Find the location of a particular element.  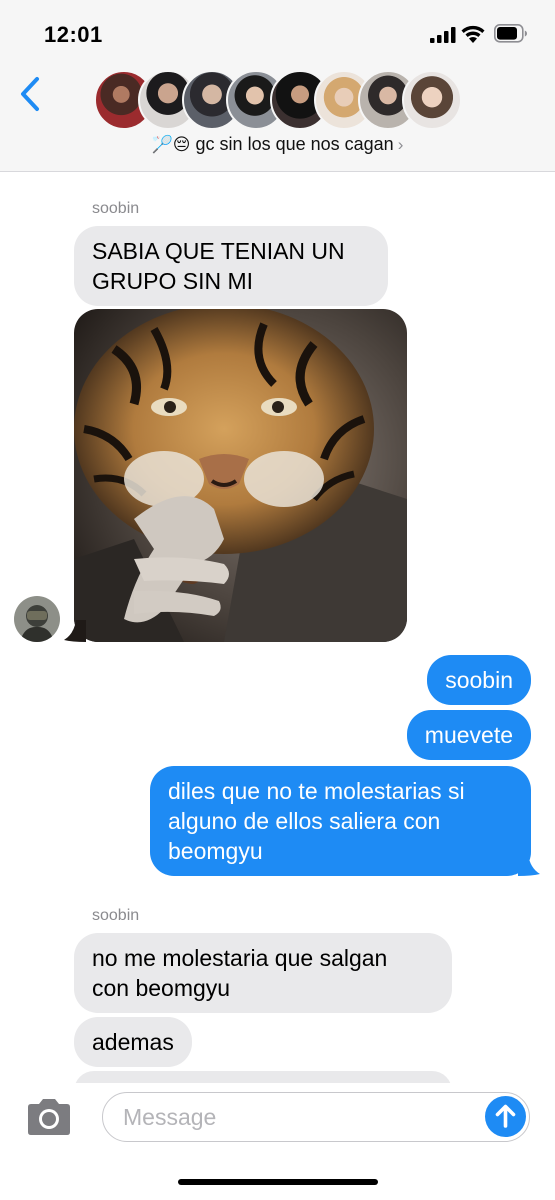

home-indicator is located at coordinates (278, 1182).